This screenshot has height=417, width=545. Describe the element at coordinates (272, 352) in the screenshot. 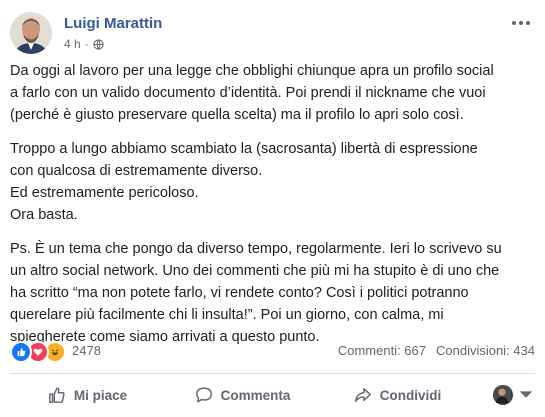

I see `reactions-bar: 2478 Commenti: 667 Condivisioni: 434` at that location.